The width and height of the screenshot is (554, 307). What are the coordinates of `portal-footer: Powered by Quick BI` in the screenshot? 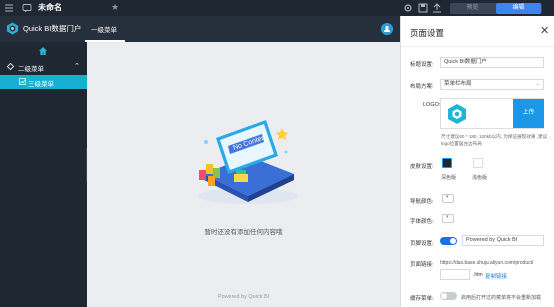 It's located at (243, 297).